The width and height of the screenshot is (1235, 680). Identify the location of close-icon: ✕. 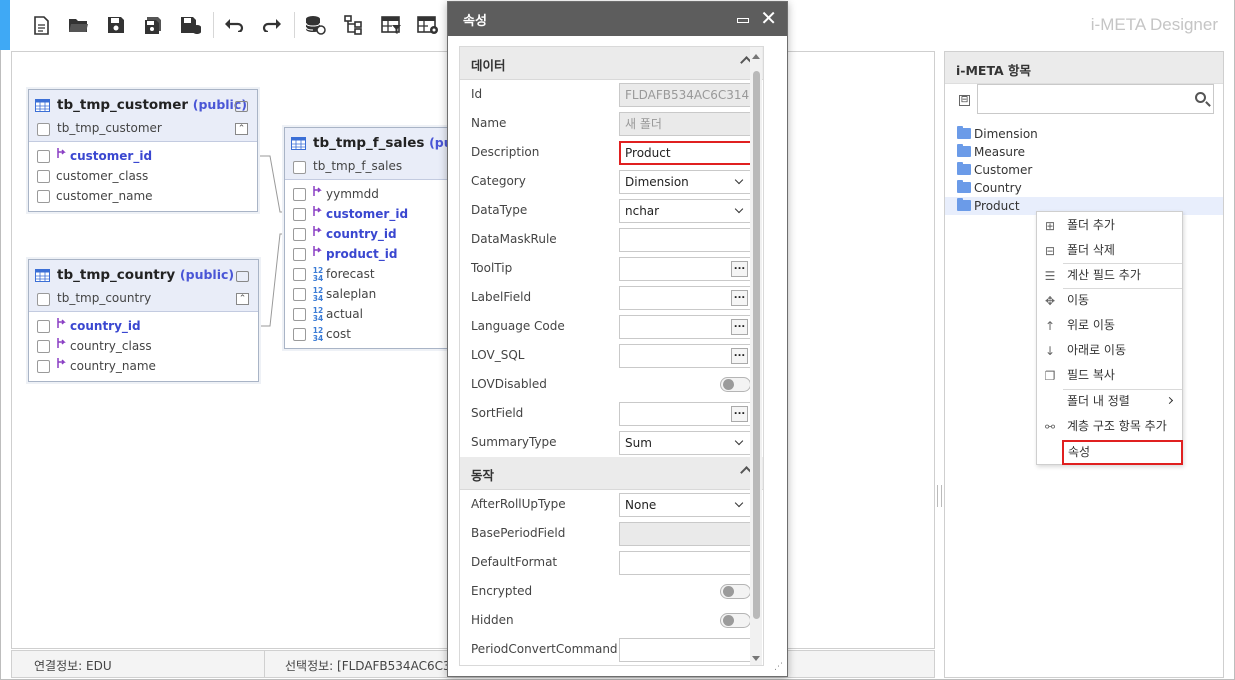
(768, 18).